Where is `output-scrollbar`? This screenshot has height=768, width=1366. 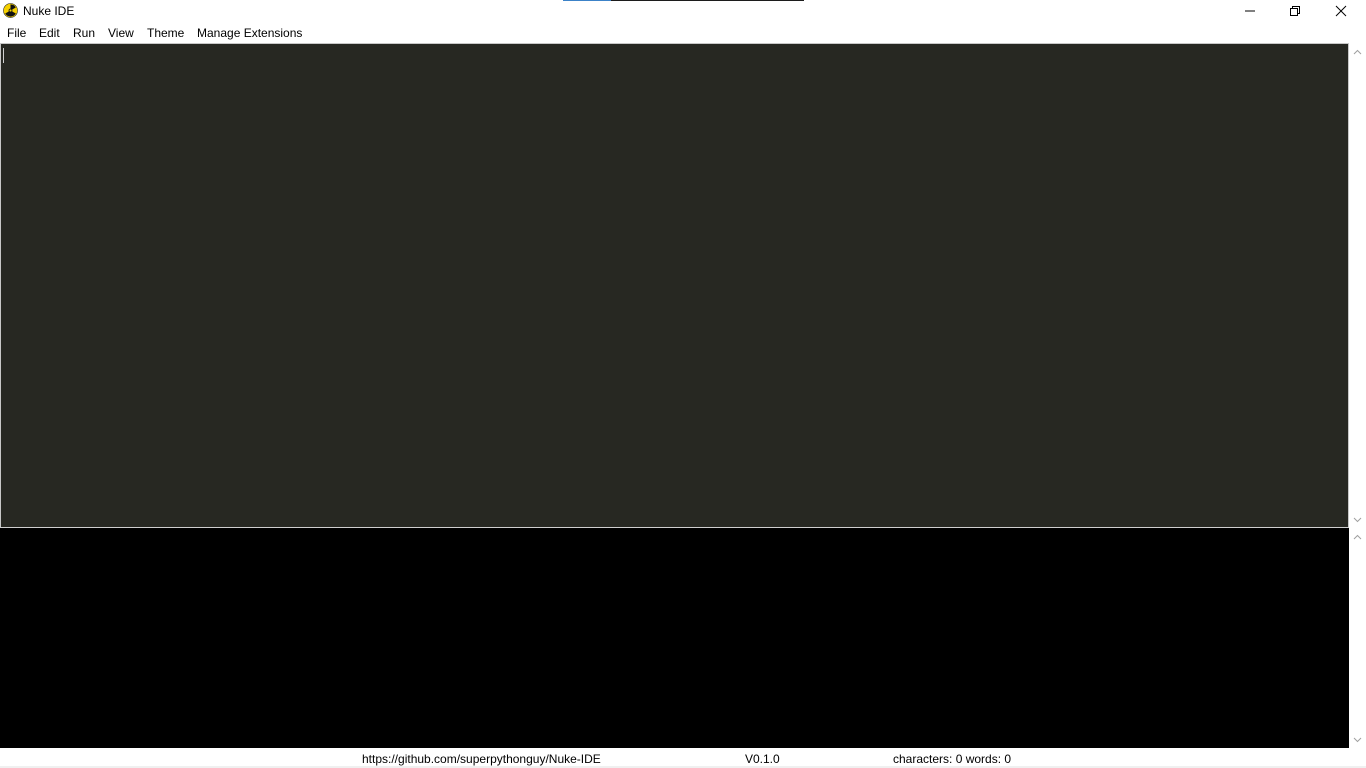
output-scrollbar is located at coordinates (1357, 638).